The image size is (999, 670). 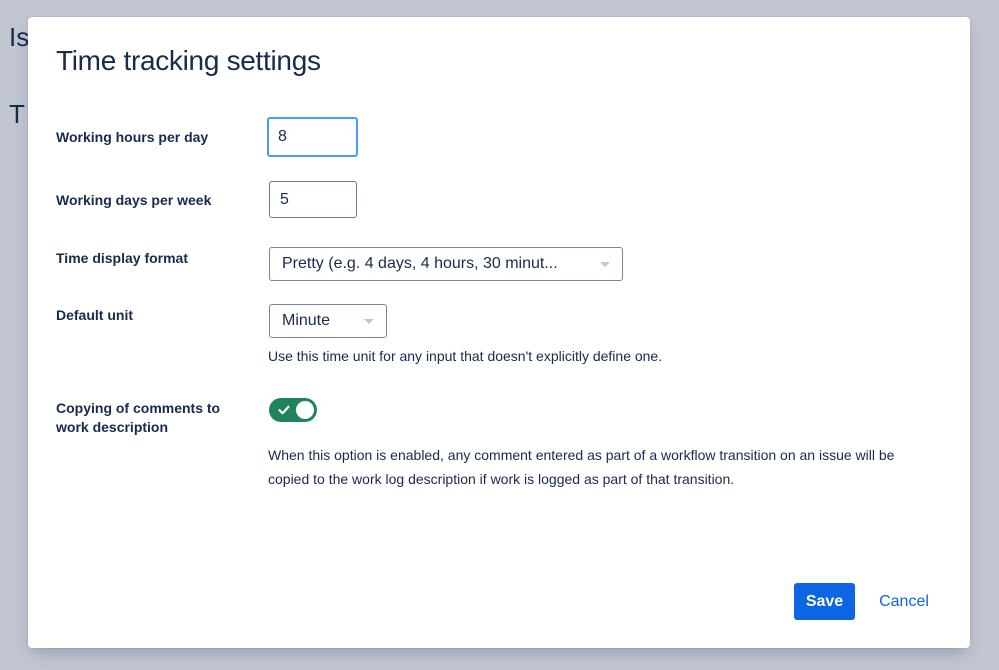 What do you see at coordinates (122, 258) in the screenshot?
I see `display-format-label: Time display format` at bounding box center [122, 258].